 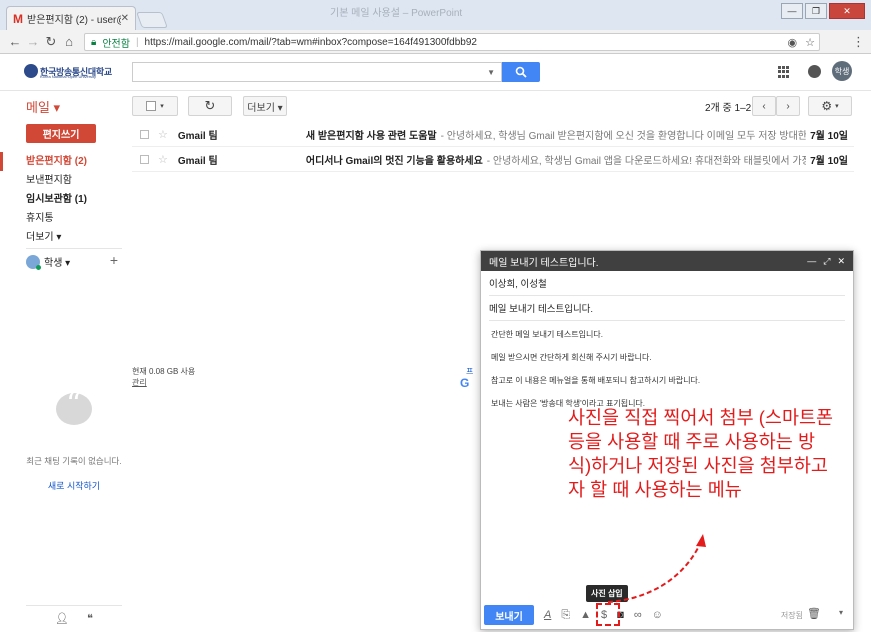 I want to click on settings-button: ⚙ ▾, so click(x=830, y=106).